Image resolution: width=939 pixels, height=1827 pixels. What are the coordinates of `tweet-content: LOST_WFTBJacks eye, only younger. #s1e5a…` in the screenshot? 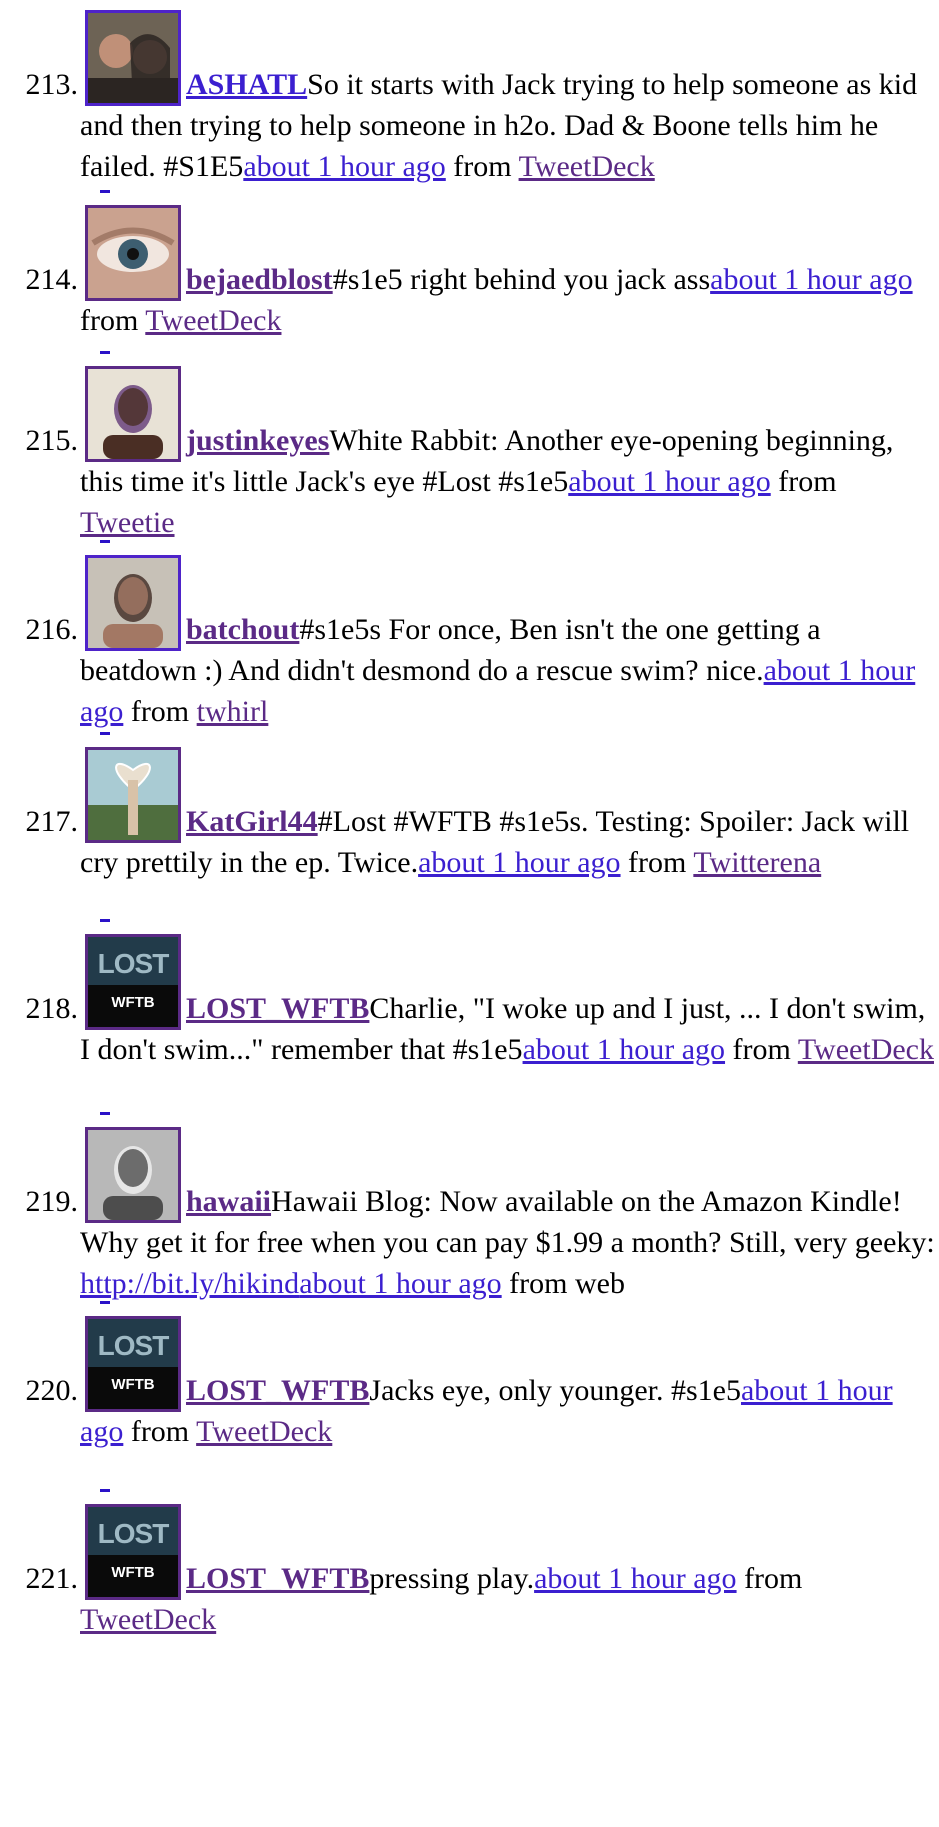 It's located at (486, 1411).